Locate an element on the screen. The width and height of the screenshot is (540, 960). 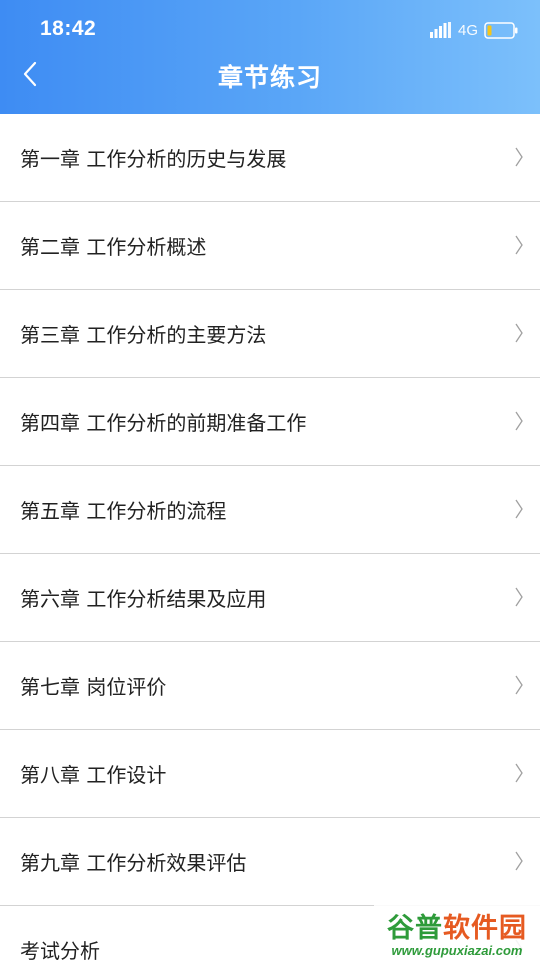
nav-bar: 章节练习 is located at coordinates (270, 75).